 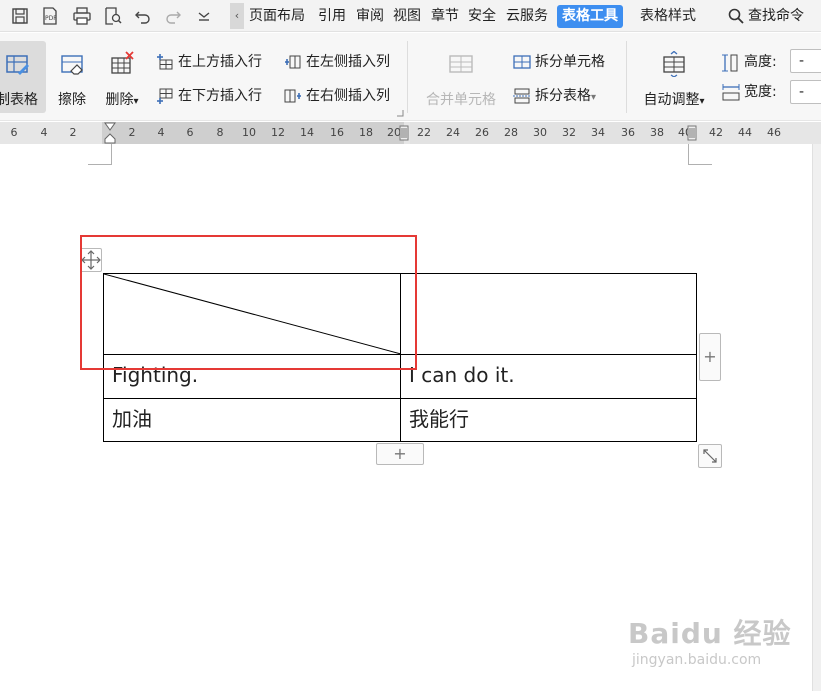 What do you see at coordinates (548, 376) in the screenshot?
I see `table-cell: I can do it.` at bounding box center [548, 376].